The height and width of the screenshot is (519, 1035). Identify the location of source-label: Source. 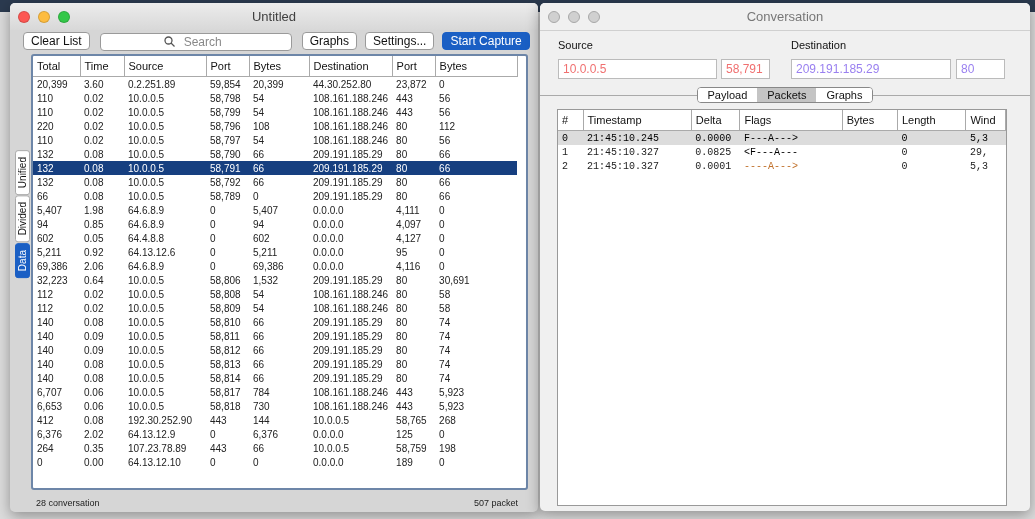
(576, 45).